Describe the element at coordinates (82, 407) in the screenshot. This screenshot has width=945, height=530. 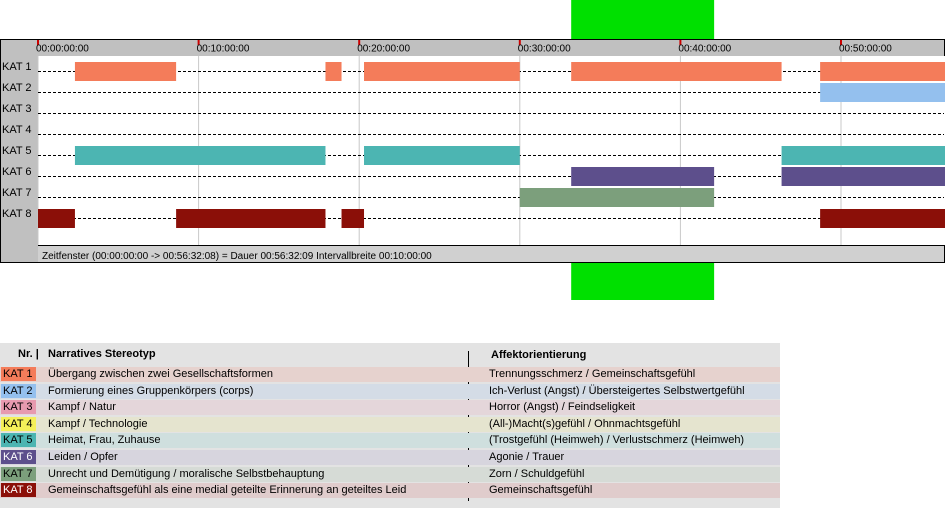
I see `legend-stereotyp-text: Kampf / Natur` at that location.